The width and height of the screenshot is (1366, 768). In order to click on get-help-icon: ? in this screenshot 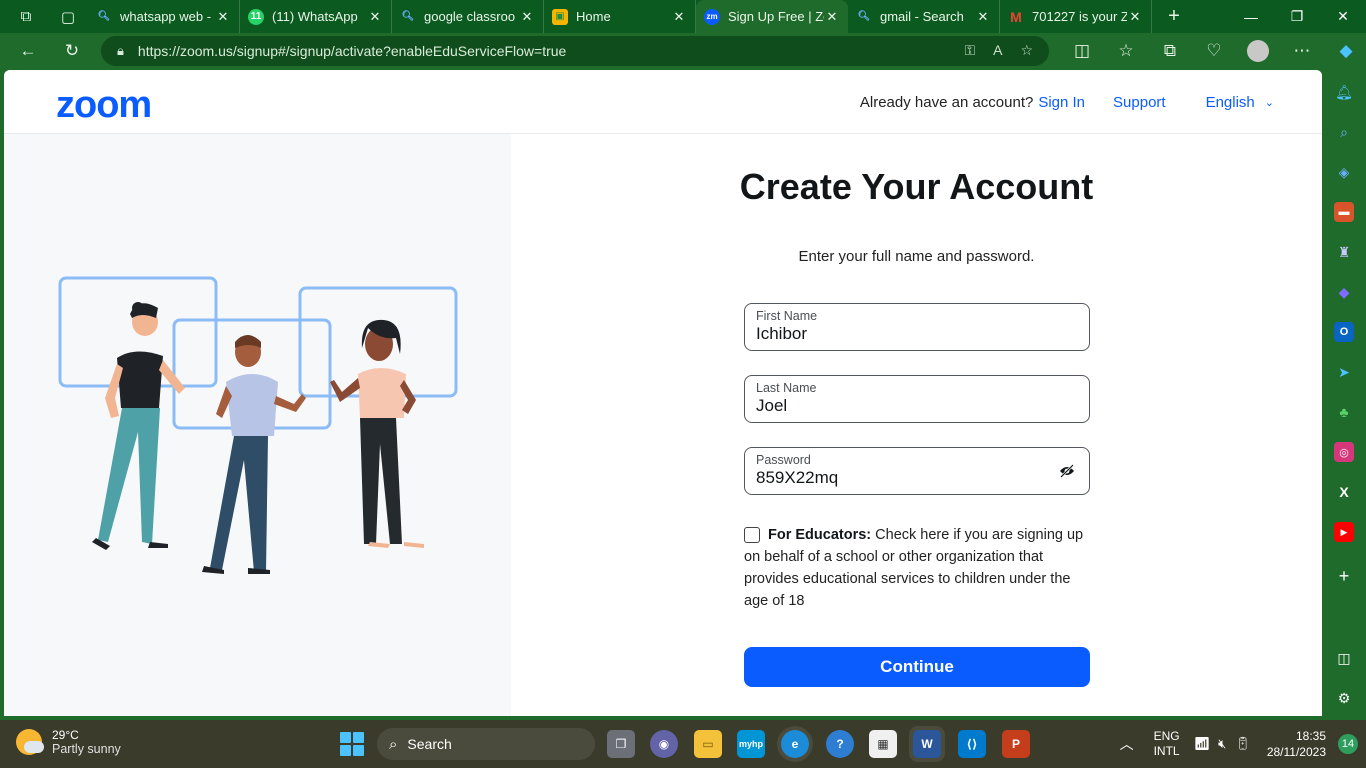, I will do `click(840, 744)`.